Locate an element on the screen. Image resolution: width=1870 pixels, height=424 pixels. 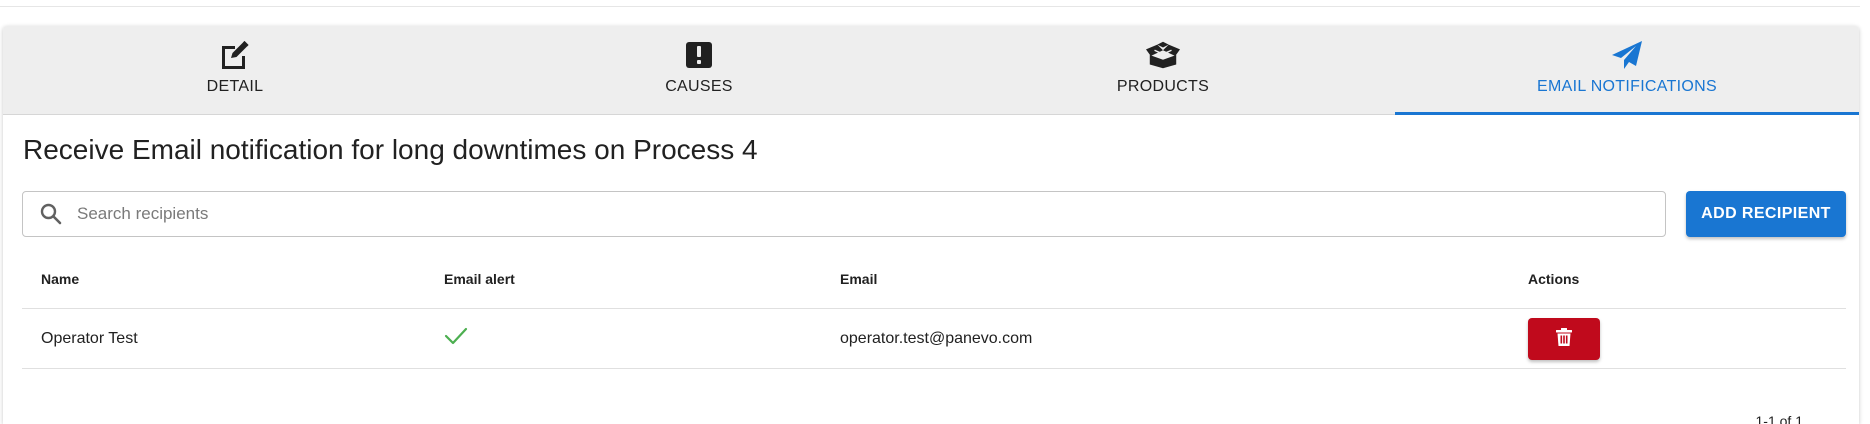
table-row: Operator Test operator.test@panevo.com is located at coordinates (934, 339).